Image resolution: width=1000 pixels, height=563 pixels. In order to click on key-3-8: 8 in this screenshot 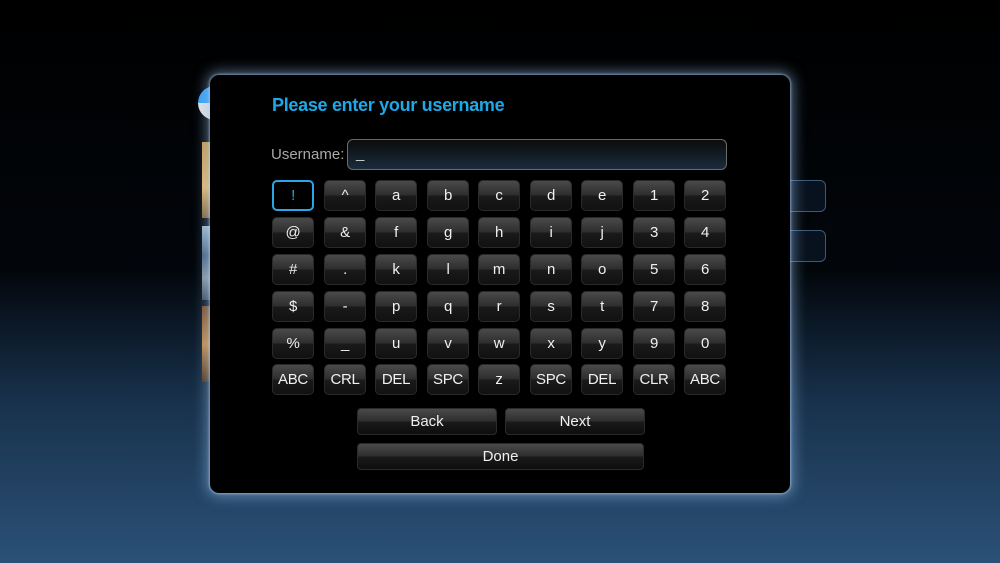, I will do `click(705, 306)`.